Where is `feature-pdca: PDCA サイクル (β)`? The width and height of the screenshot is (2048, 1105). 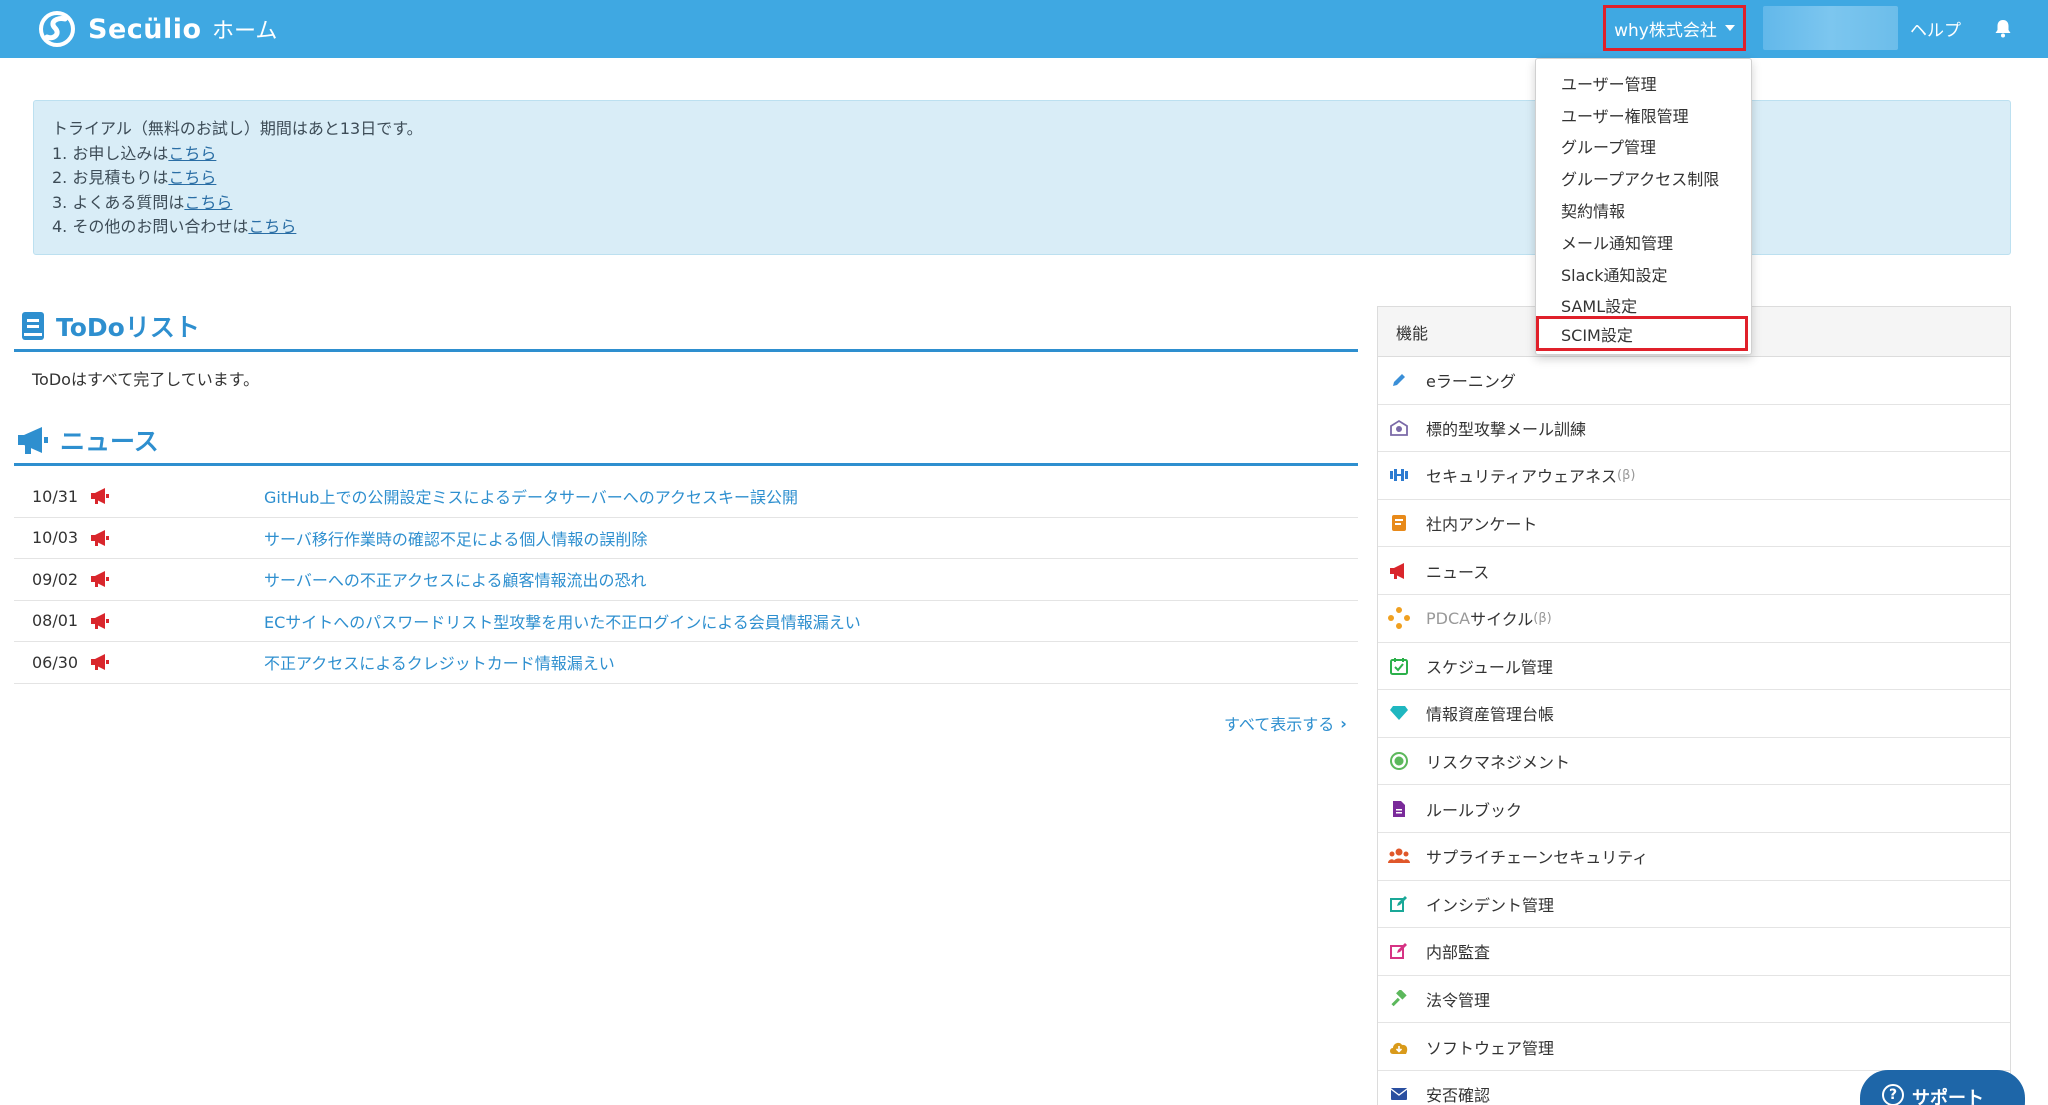
feature-pdca: PDCA サイクル (β) is located at coordinates (1694, 619).